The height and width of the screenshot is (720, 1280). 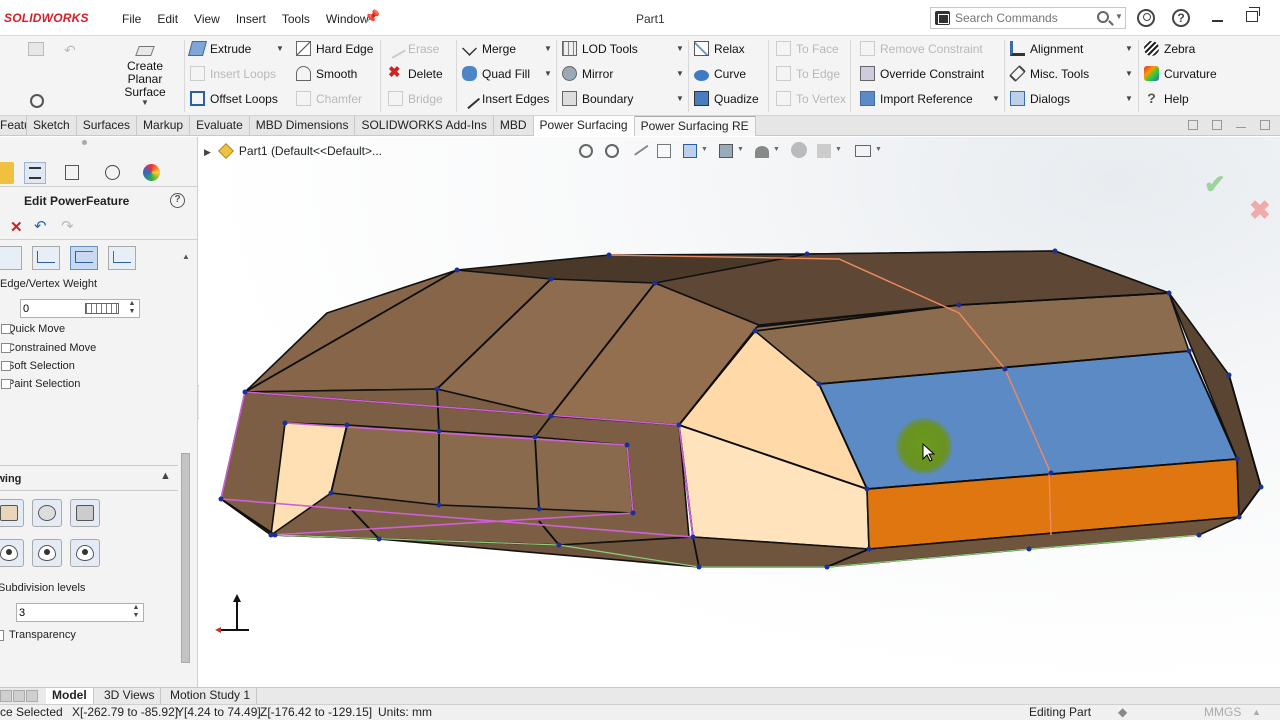 I want to click on next-tab-arrow-icon, so click(x=32, y=696).